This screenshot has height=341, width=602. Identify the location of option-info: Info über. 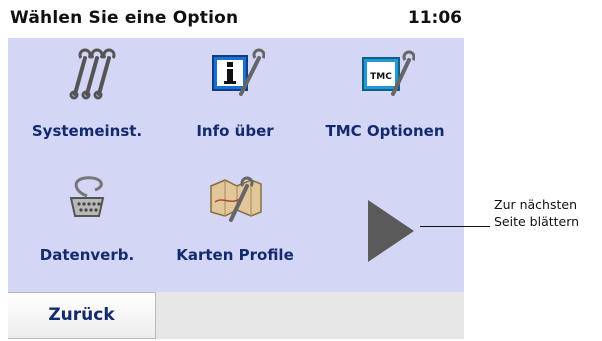
(235, 96).